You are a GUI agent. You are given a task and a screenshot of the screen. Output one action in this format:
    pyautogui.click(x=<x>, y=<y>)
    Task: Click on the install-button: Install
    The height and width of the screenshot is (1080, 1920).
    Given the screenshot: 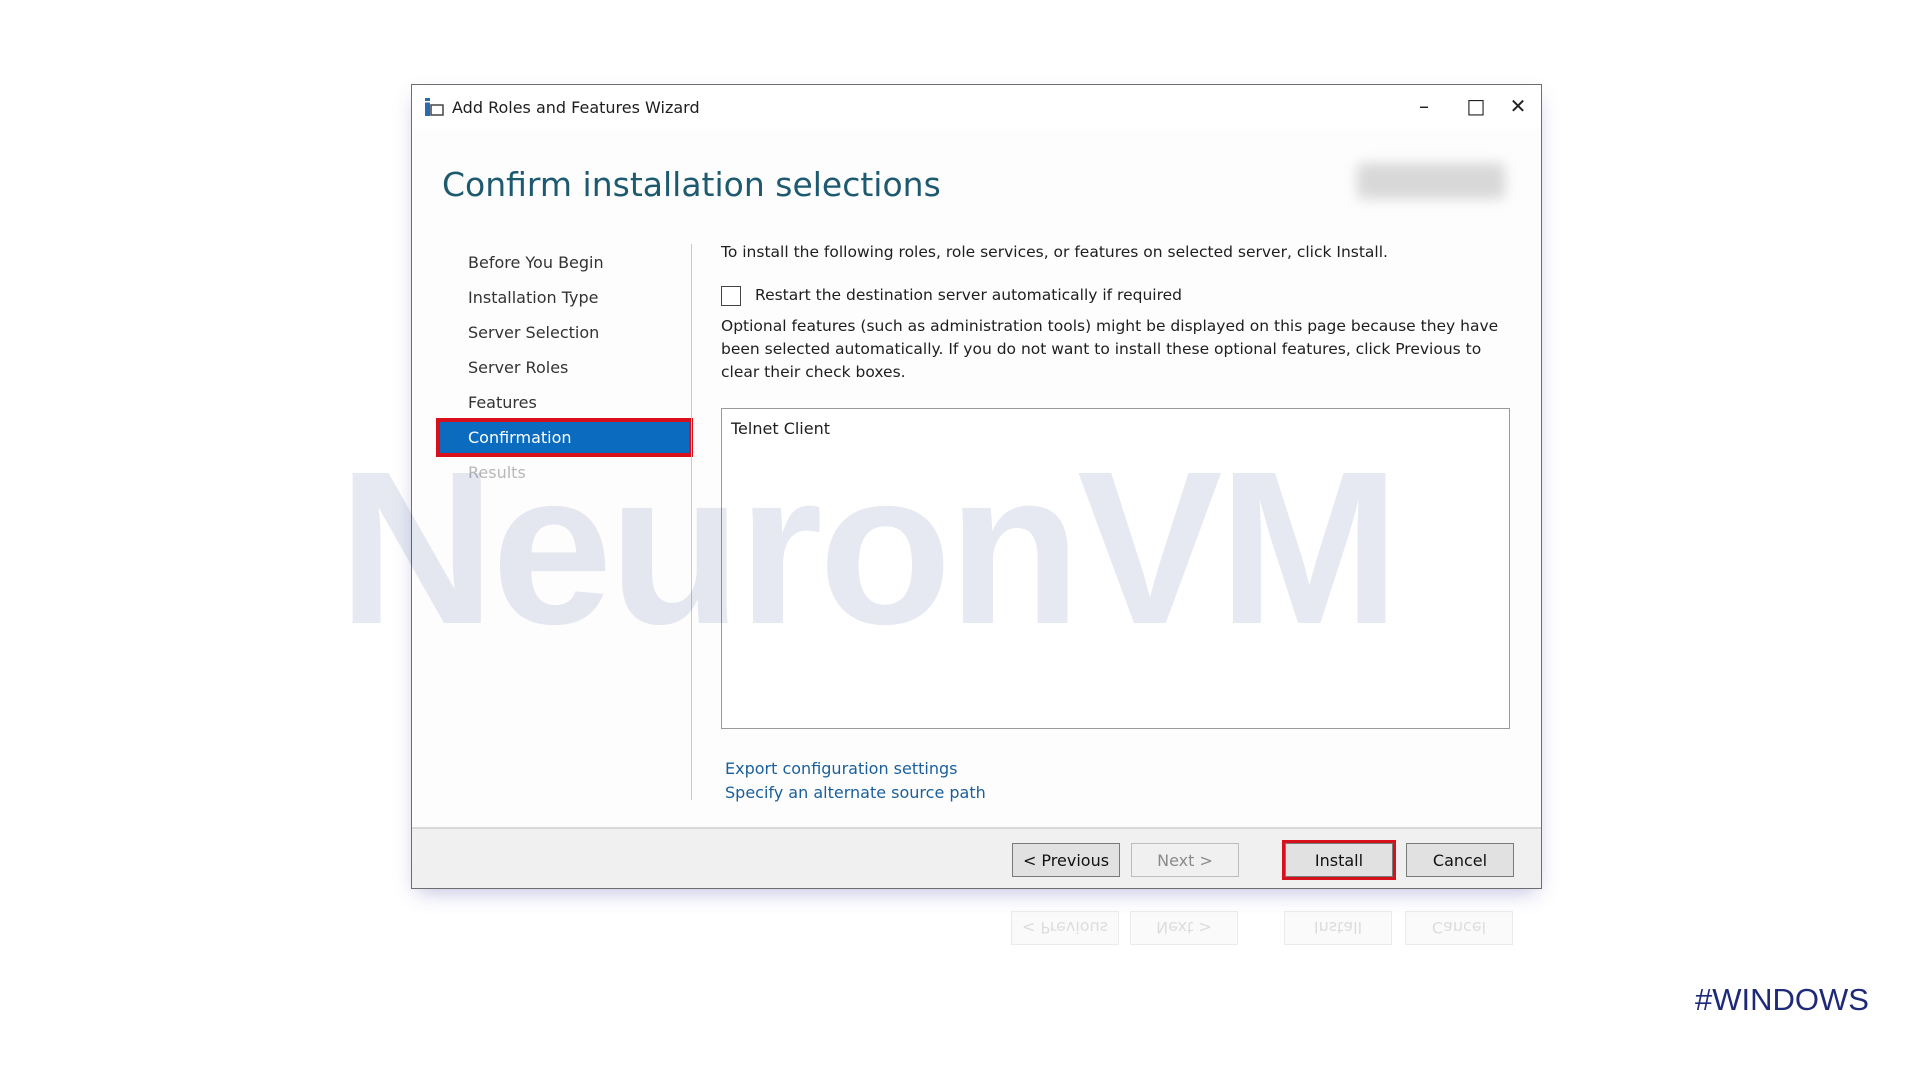 What is the action you would take?
    pyautogui.click(x=1339, y=860)
    